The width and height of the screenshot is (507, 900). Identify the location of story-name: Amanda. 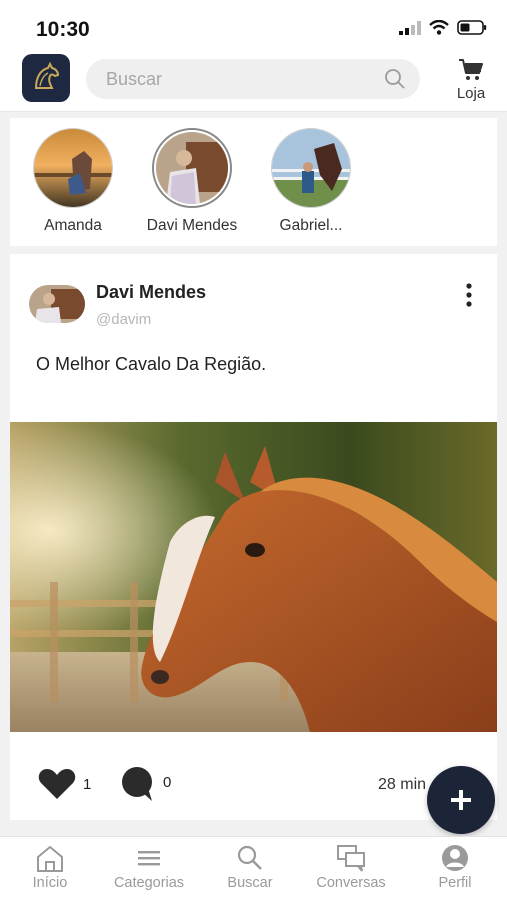
(73, 225).